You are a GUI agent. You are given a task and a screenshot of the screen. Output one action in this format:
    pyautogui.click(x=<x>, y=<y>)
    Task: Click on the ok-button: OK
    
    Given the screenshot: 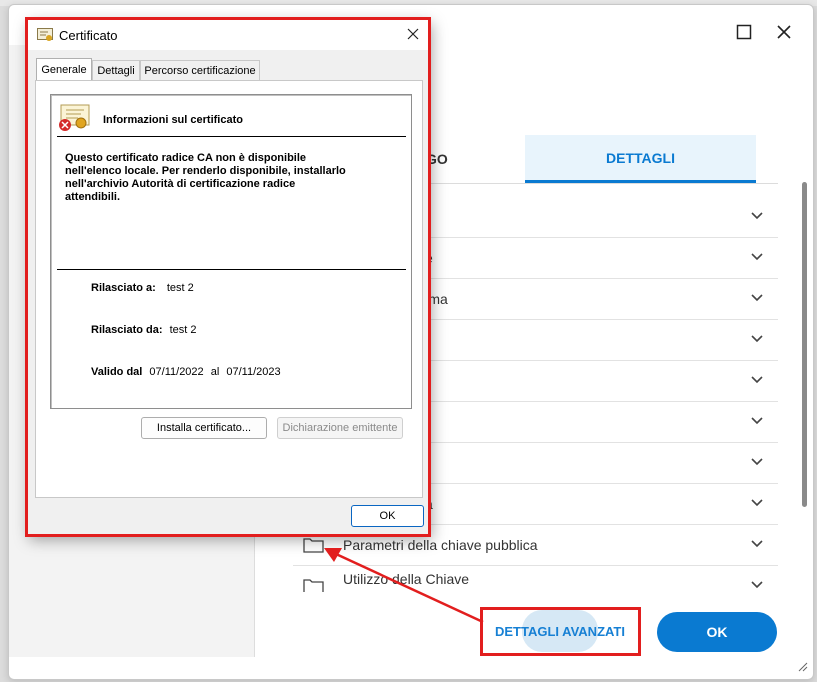 What is the action you would take?
    pyautogui.click(x=717, y=632)
    